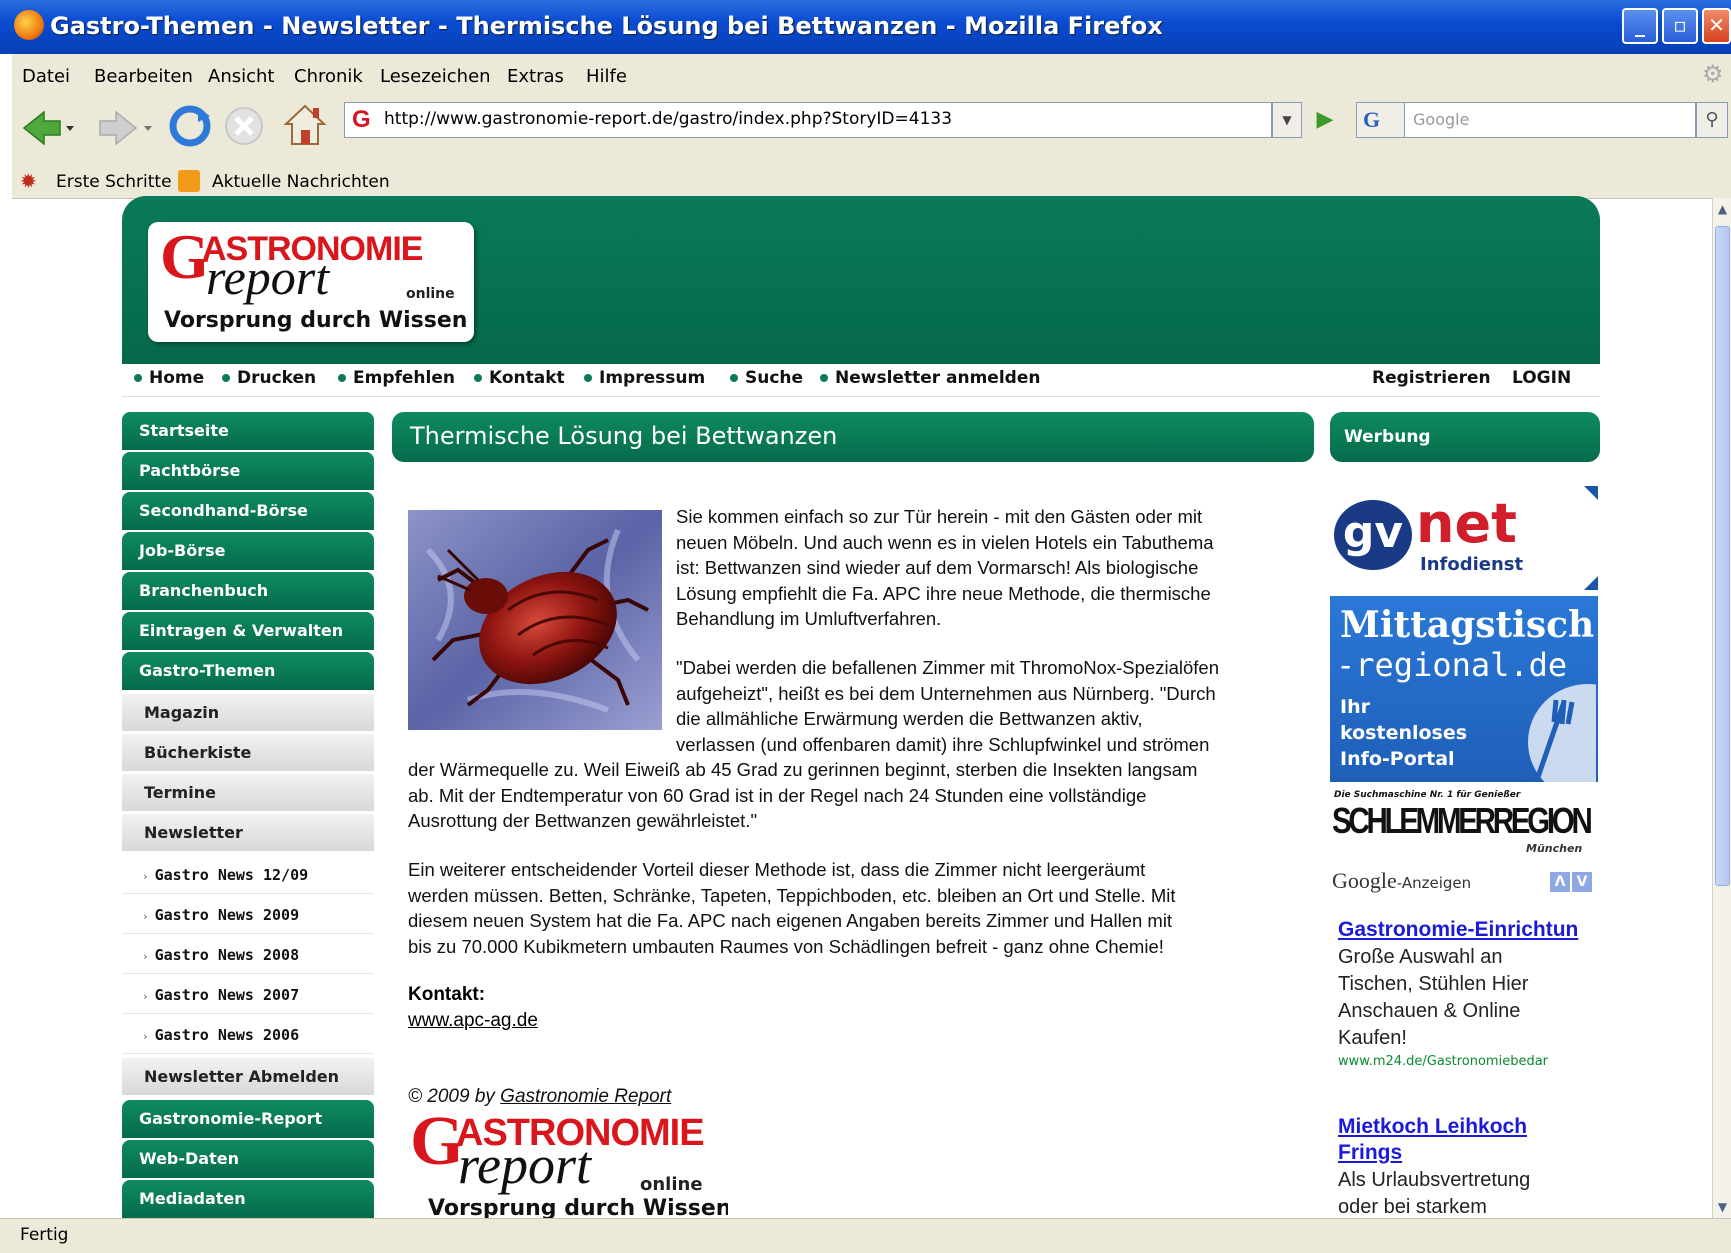  Describe the element at coordinates (305, 125) in the screenshot. I see `home-icon` at that location.